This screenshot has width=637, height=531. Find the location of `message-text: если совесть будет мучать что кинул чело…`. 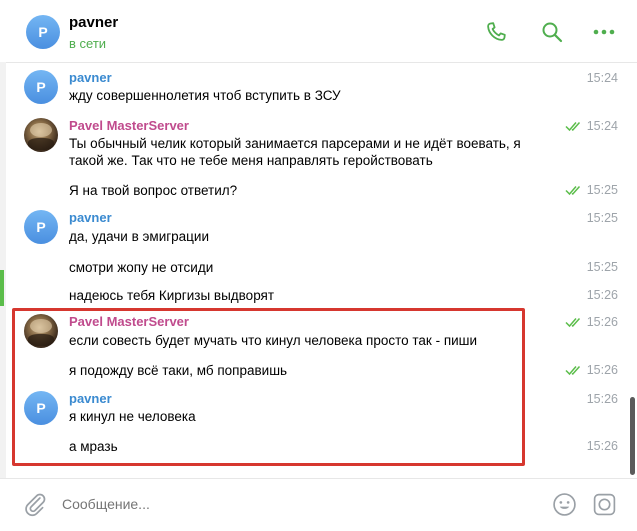

message-text: если совесть будет мучать что кинул чело… is located at coordinates (273, 340).